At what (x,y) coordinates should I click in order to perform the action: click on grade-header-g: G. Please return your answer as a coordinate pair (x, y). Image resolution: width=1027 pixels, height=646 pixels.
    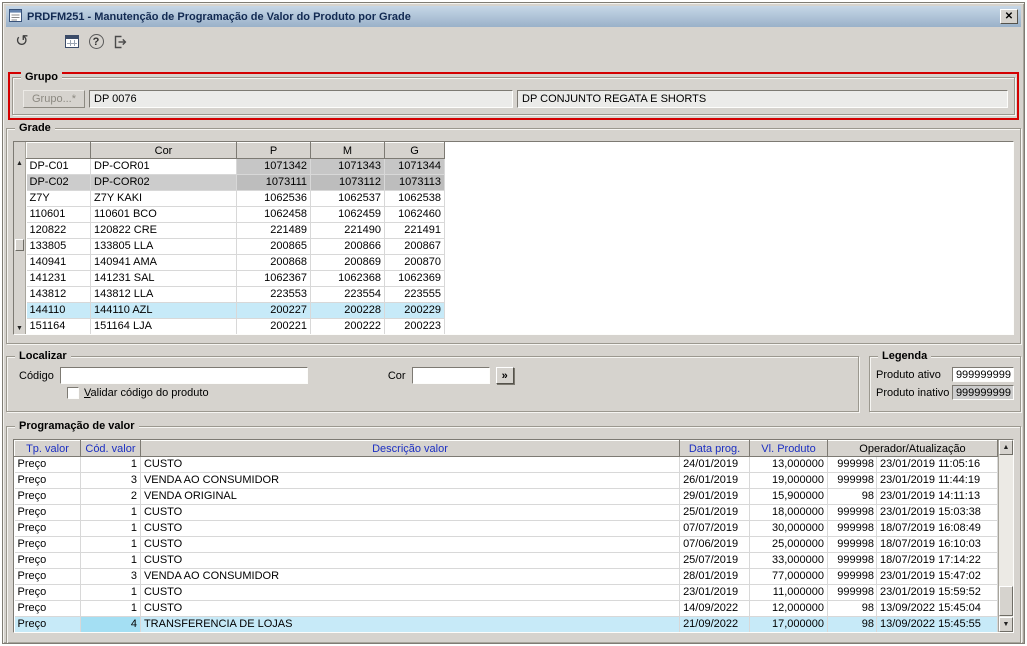
    Looking at the image, I should click on (414, 150).